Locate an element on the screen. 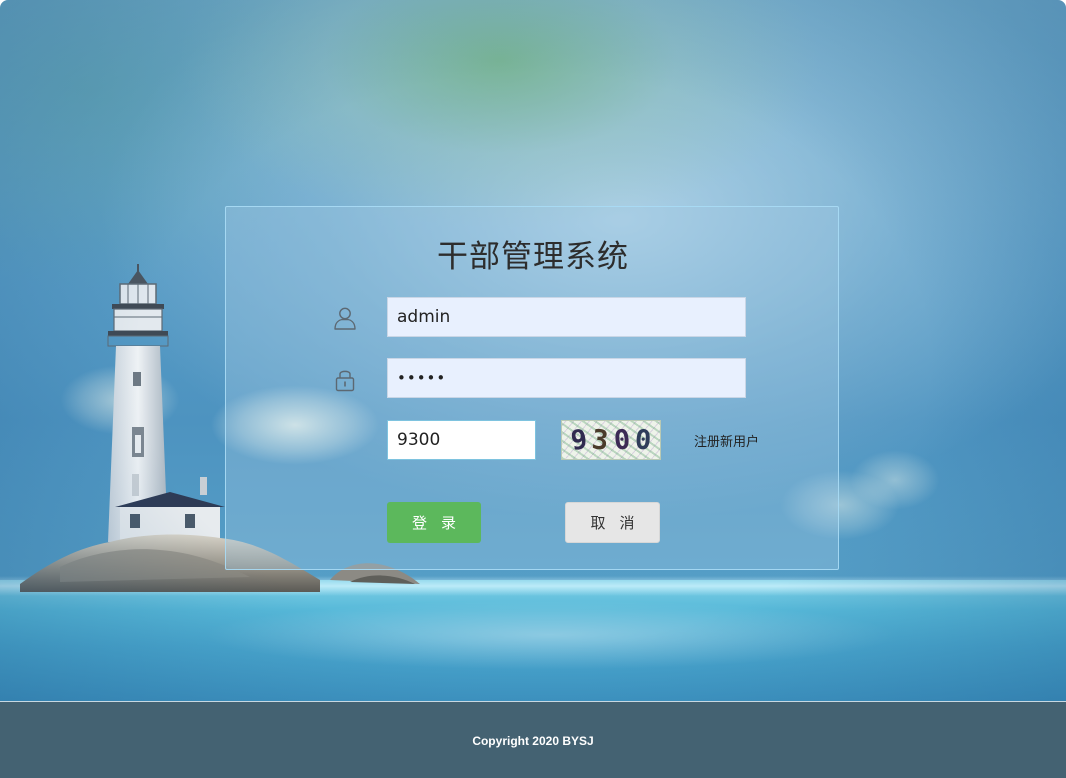 The height and width of the screenshot is (778, 1066). captcha-image: 9 3 0 0 is located at coordinates (611, 440).